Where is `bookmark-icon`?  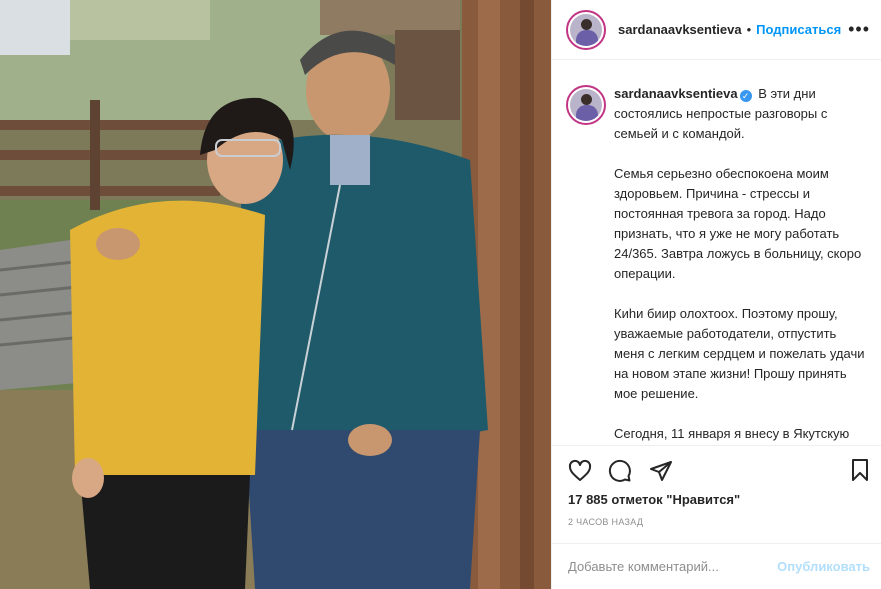
bookmark-icon is located at coordinates (860, 470).